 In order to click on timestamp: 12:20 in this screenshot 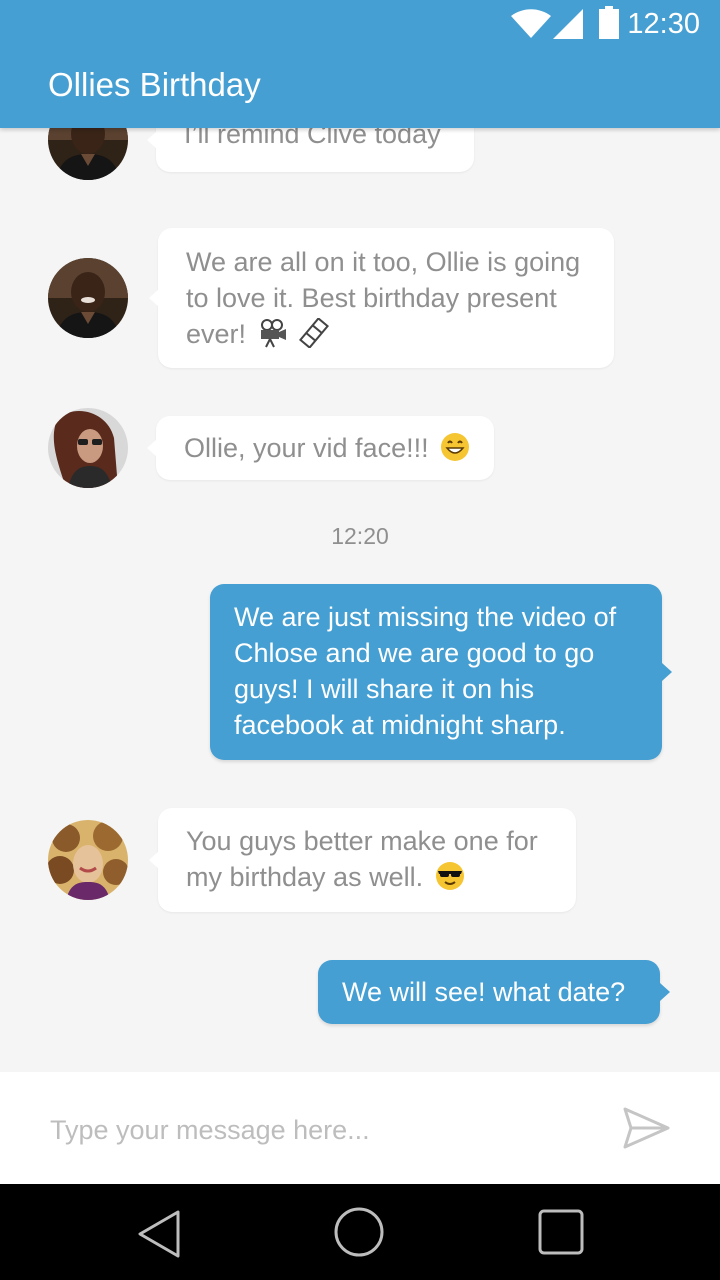, I will do `click(360, 536)`.